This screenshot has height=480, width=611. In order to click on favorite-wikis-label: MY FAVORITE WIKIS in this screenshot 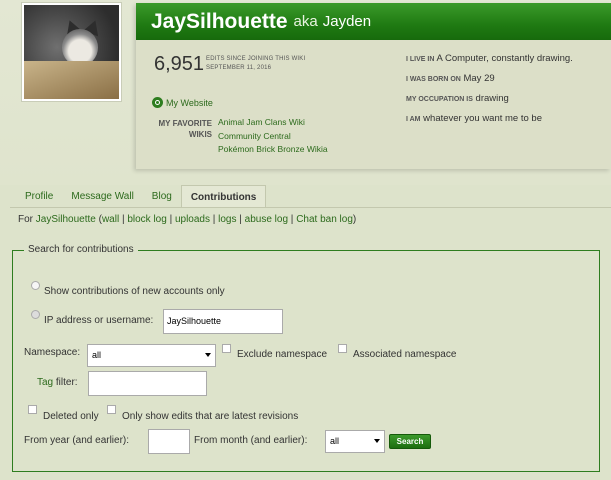, I will do `click(184, 129)`.